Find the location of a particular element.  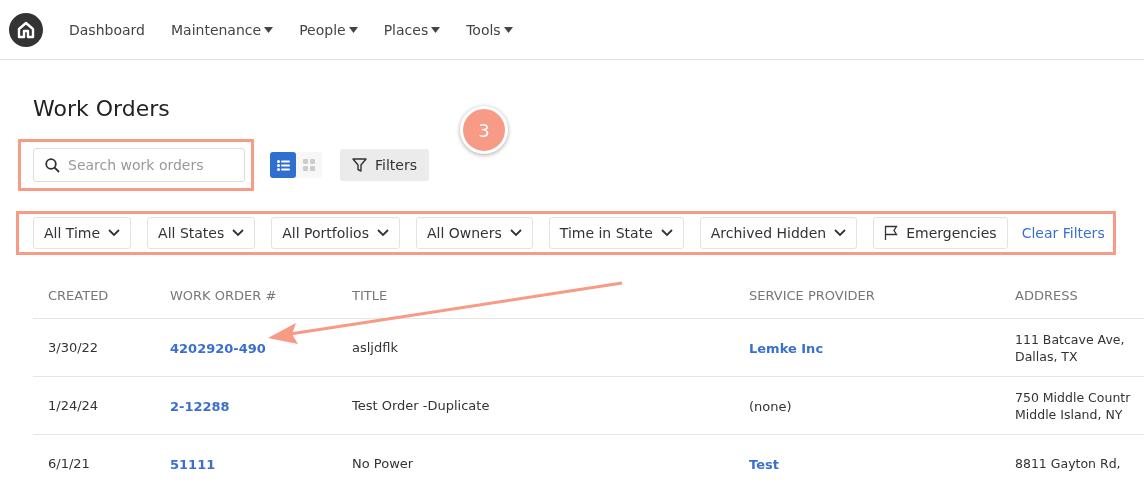

list-icon is located at coordinates (283, 165).